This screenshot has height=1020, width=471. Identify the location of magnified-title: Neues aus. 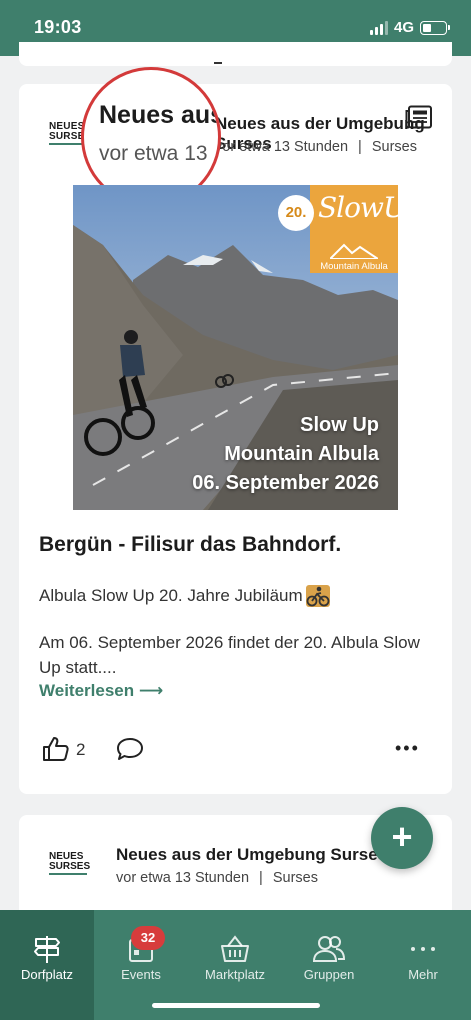
(160, 115).